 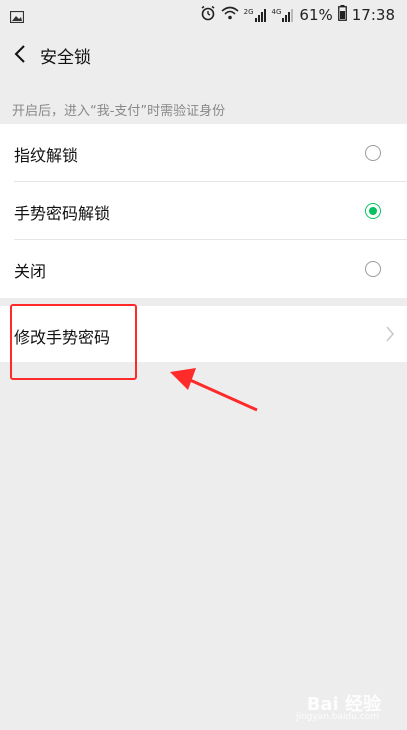 What do you see at coordinates (210, 269) in the screenshot?
I see `option-off: 关闭` at bounding box center [210, 269].